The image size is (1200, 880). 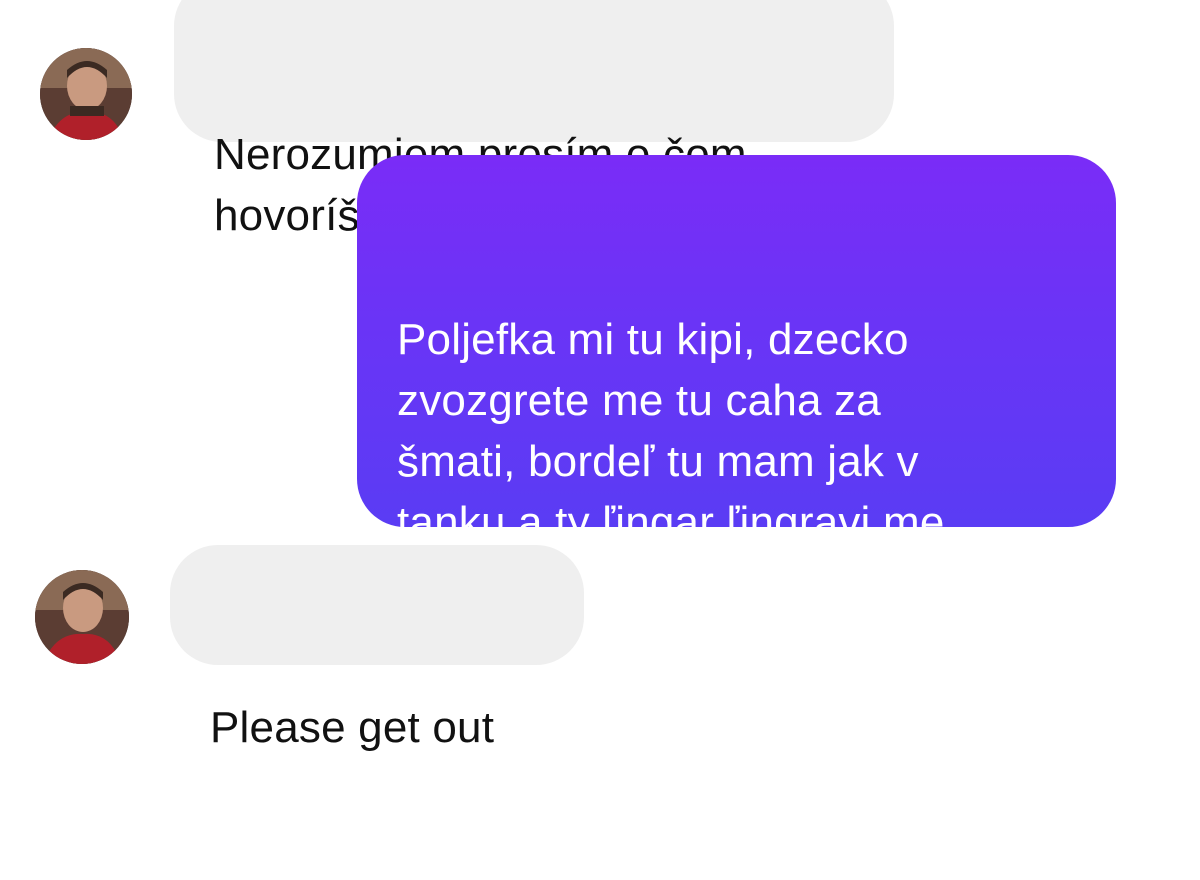 I want to click on message-text: Please get out, so click(x=352, y=727).